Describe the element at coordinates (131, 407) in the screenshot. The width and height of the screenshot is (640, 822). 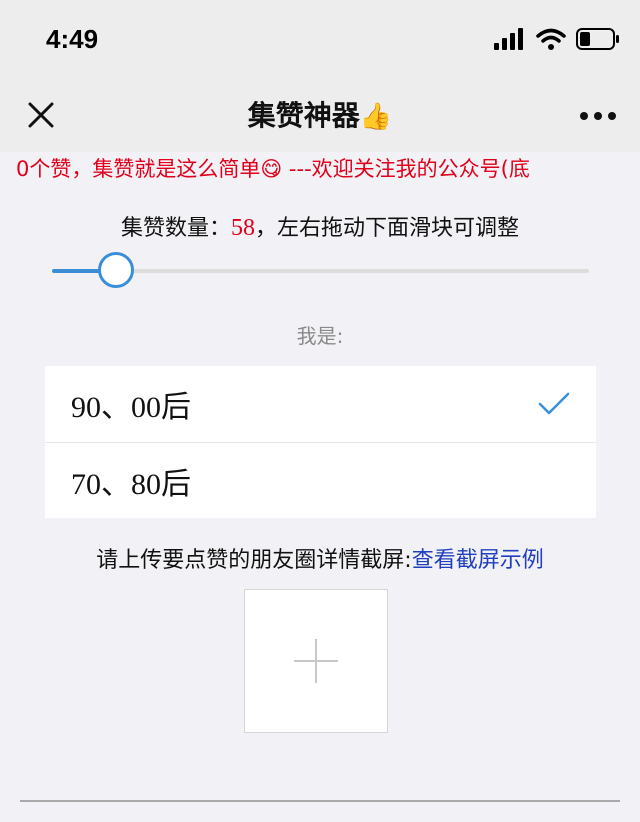
I see `option-label: 90、00后` at that location.